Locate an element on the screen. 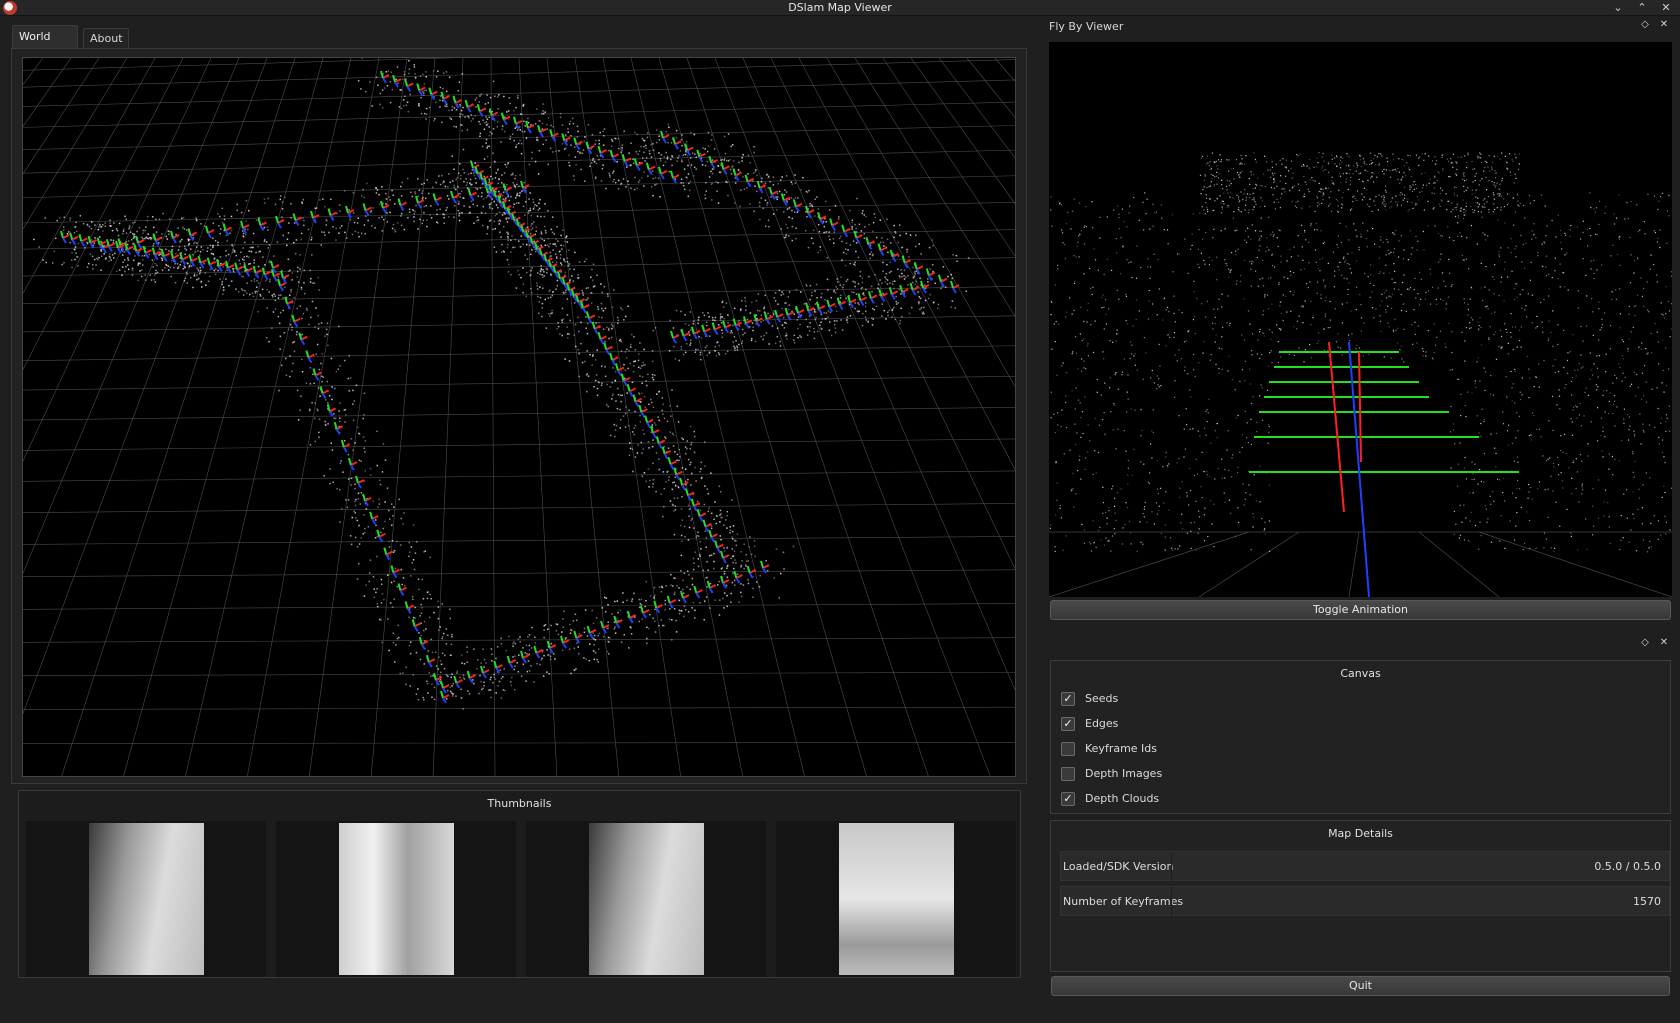  tab-about: About is located at coordinates (106, 38).